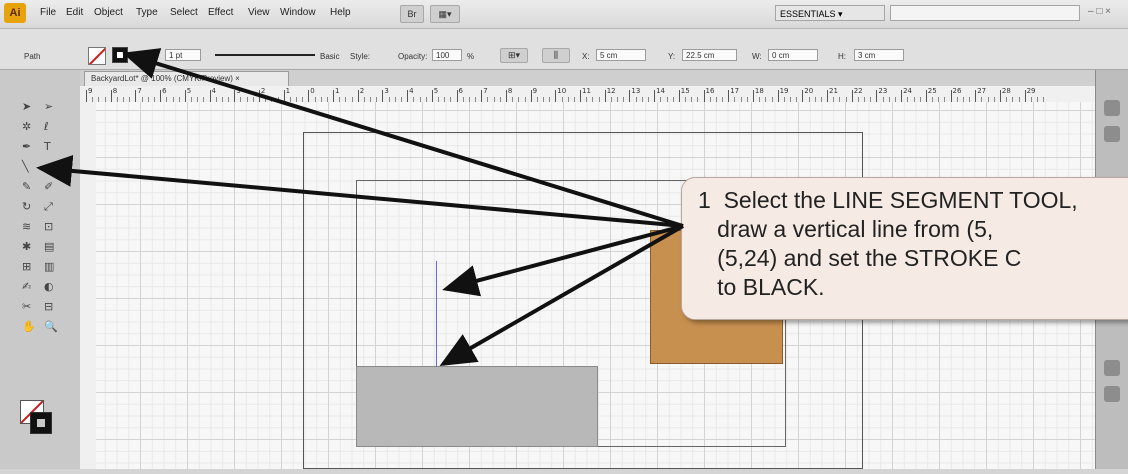 The image size is (1128, 474). What do you see at coordinates (661, 91) in the screenshot?
I see `ruler-label: 14` at bounding box center [661, 91].